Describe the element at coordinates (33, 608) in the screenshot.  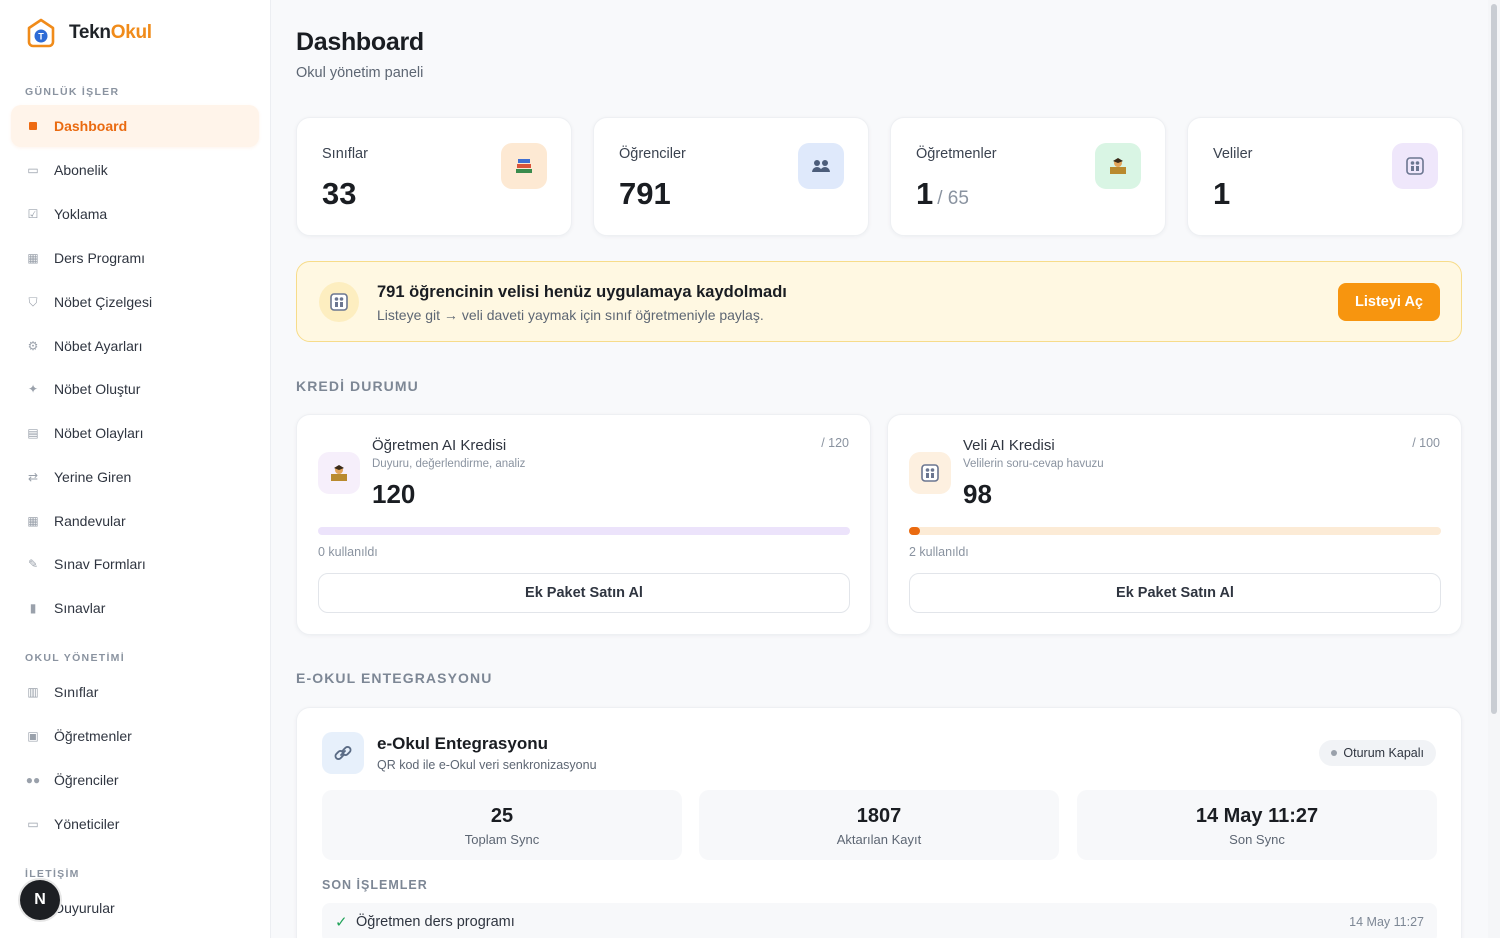
I see `bar-chart-icon: ▮` at that location.